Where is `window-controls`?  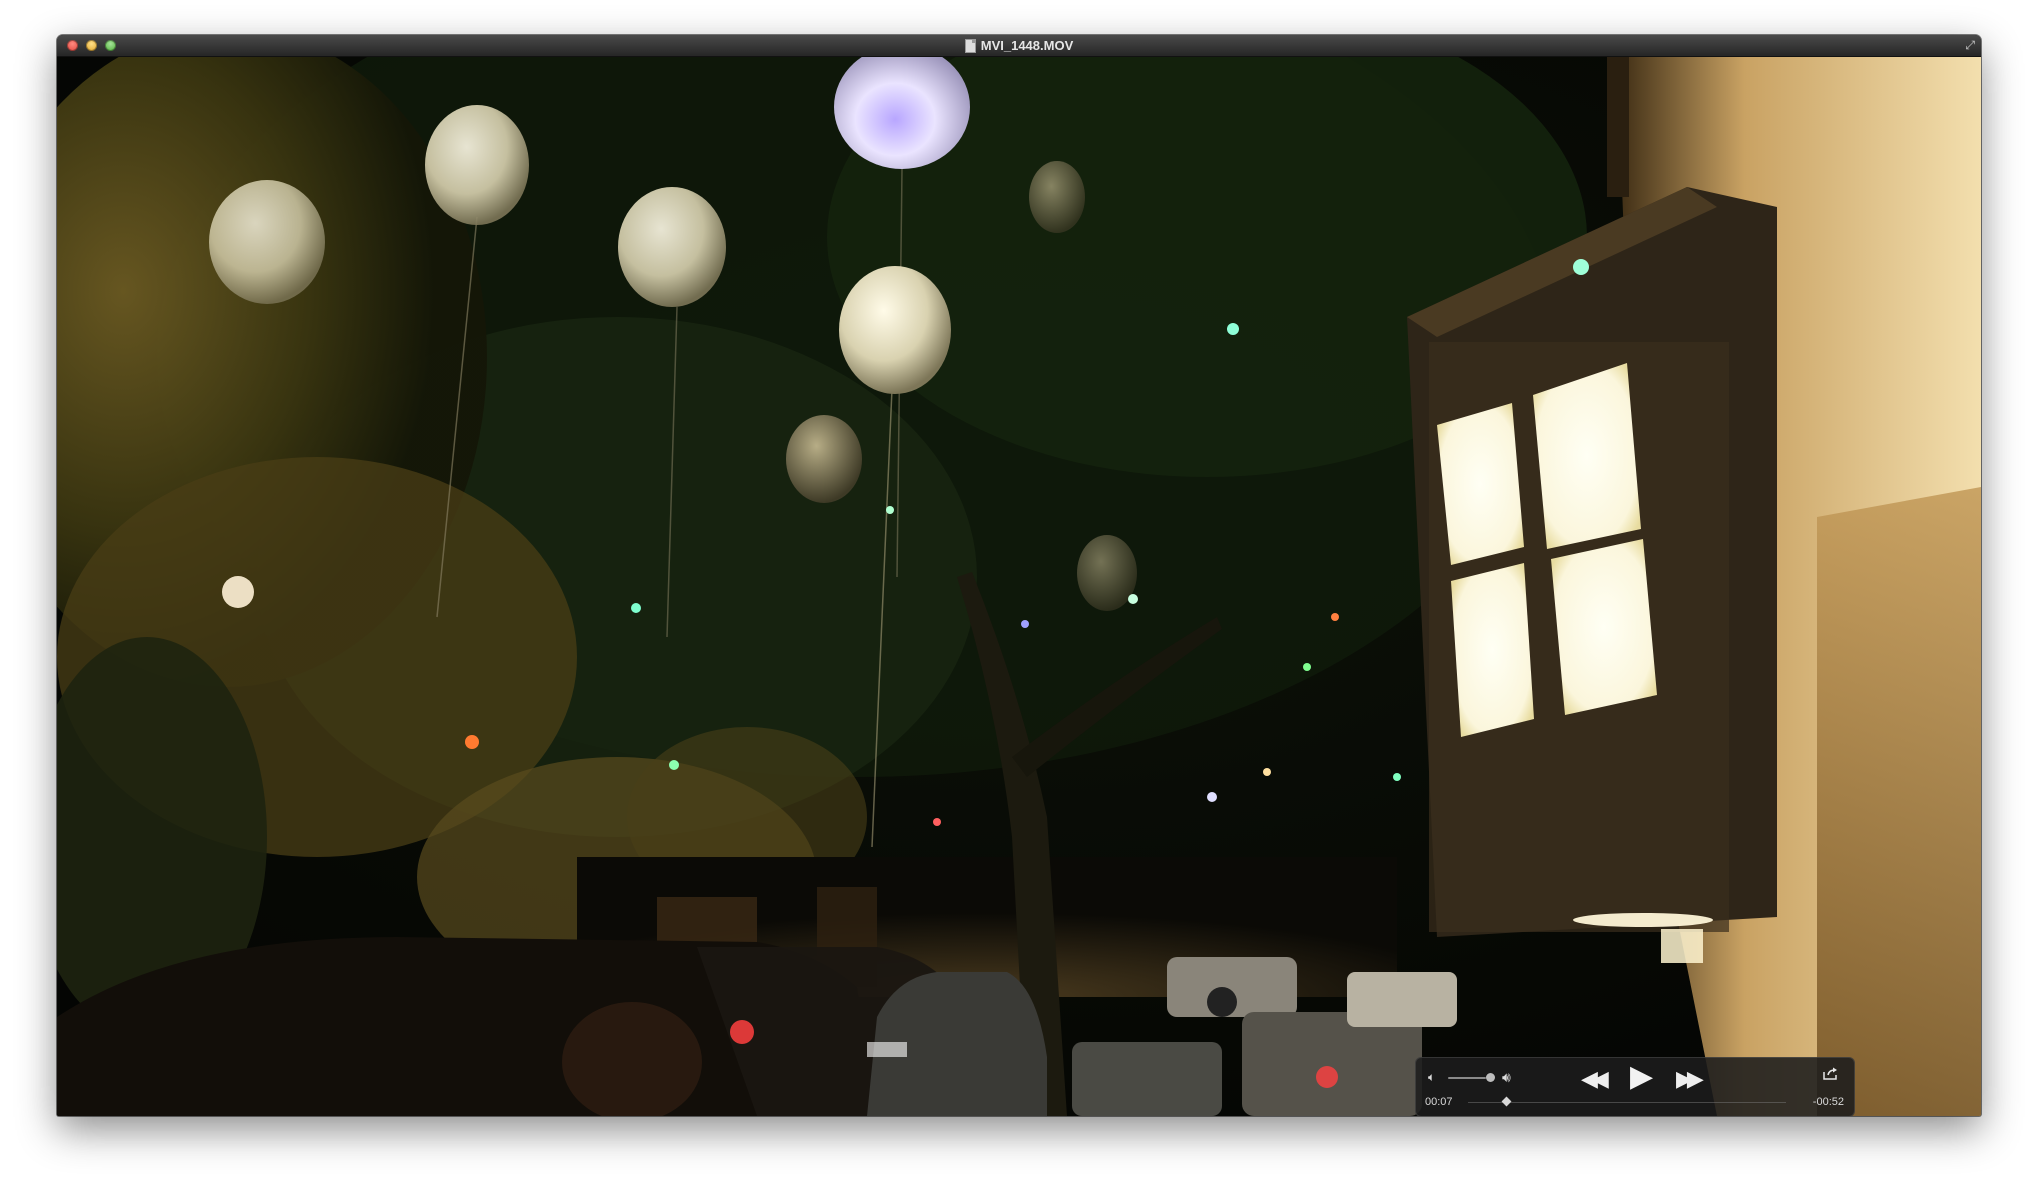 window-controls is located at coordinates (91, 45).